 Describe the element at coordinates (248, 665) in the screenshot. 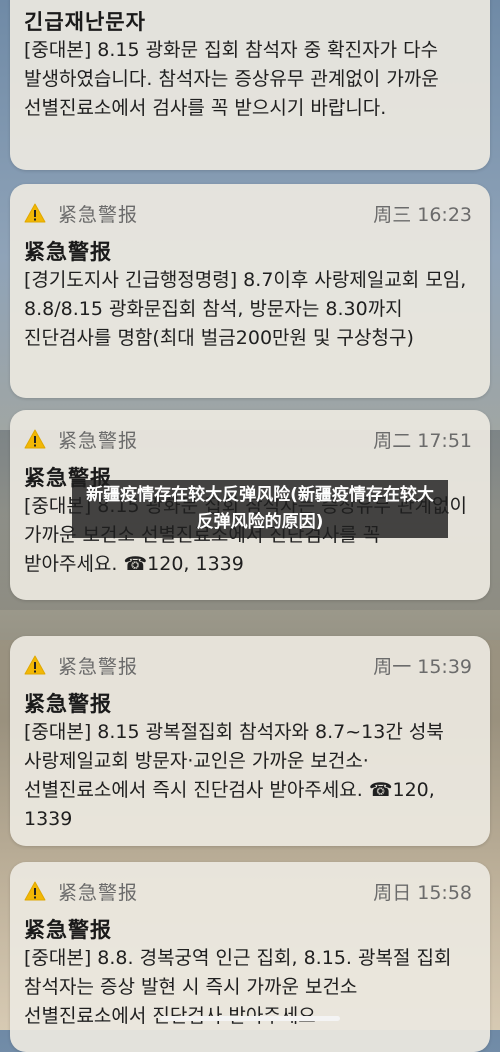

I see `notification-header: 紧急警报 周一 15:39` at that location.